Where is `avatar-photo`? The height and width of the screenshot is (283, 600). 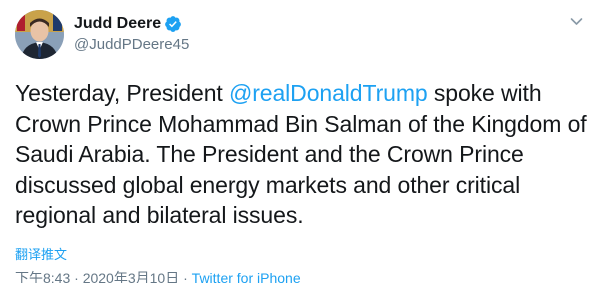
avatar-photo is located at coordinates (39, 34).